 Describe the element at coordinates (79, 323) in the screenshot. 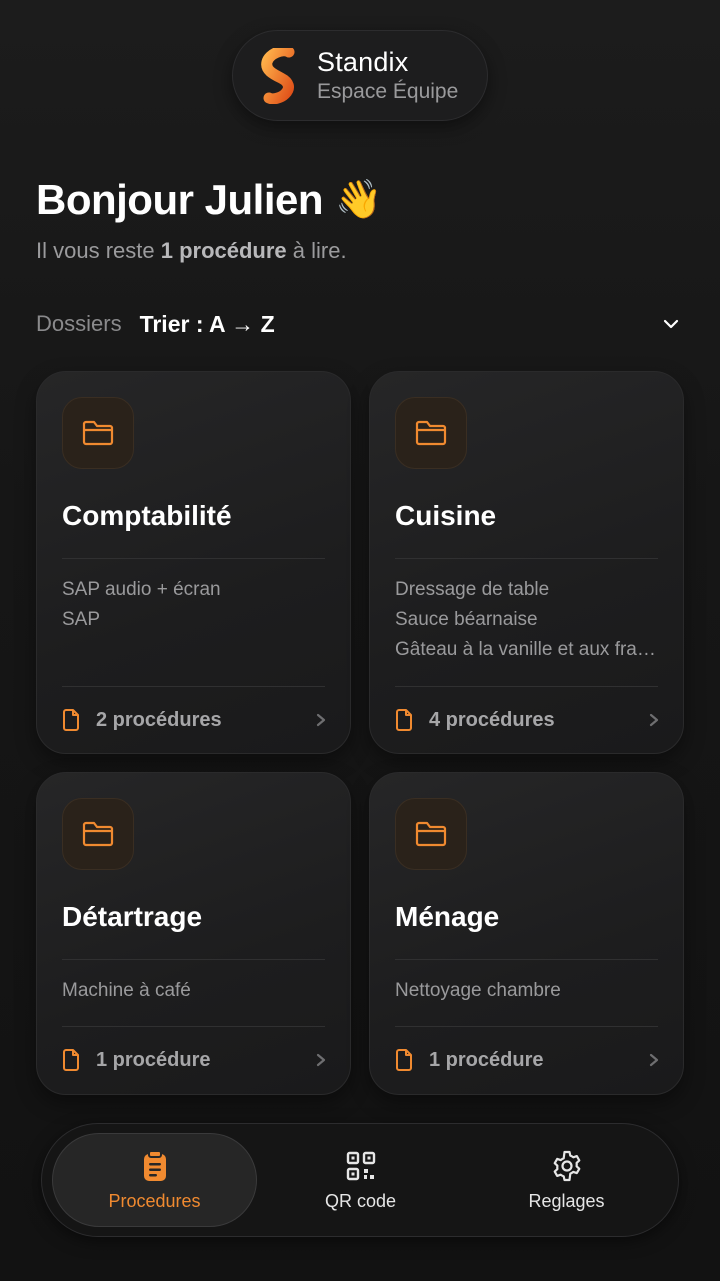

I see `folders-label: Dossiers` at that location.